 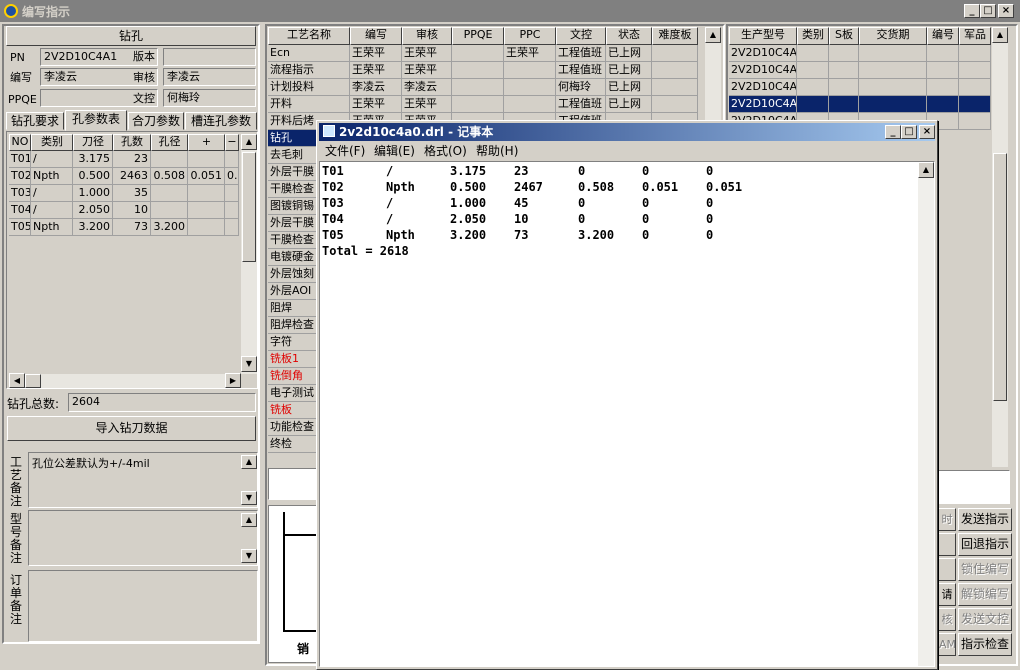 I want to click on process-name-cell: 开料, so click(x=309, y=104).